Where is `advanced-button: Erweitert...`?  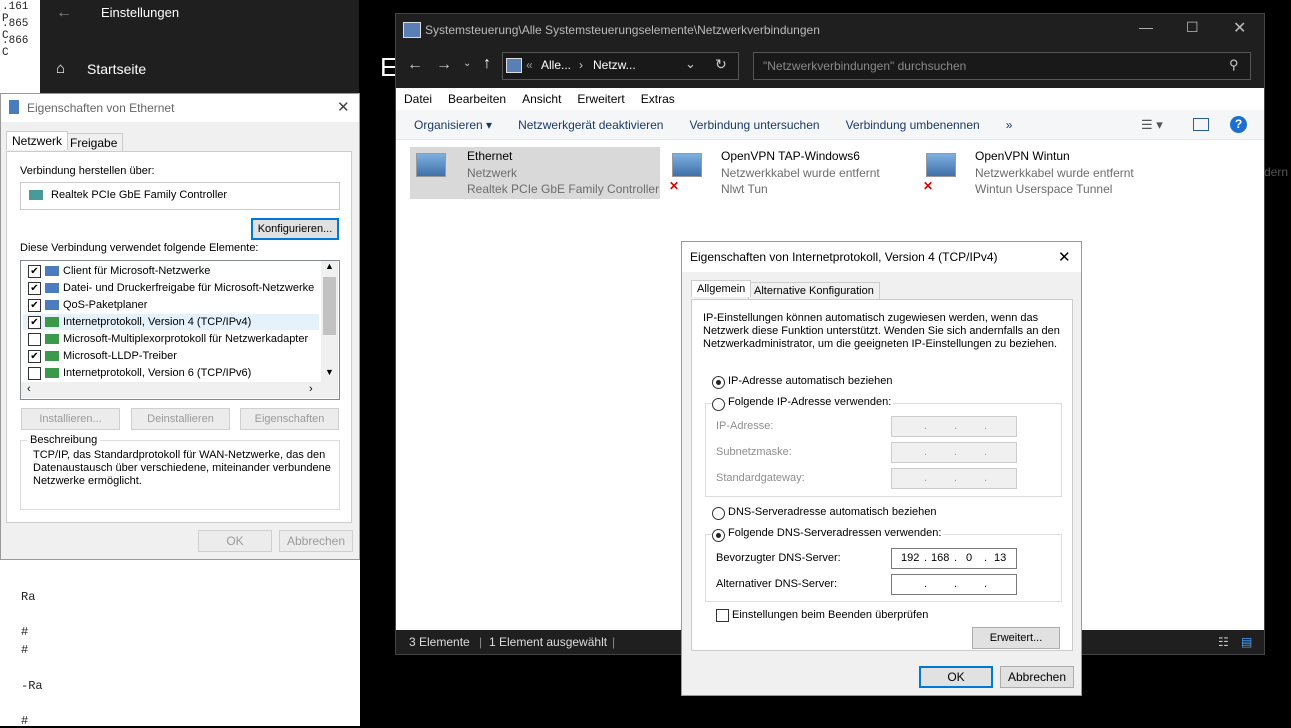
advanced-button: Erweitert... is located at coordinates (1016, 638).